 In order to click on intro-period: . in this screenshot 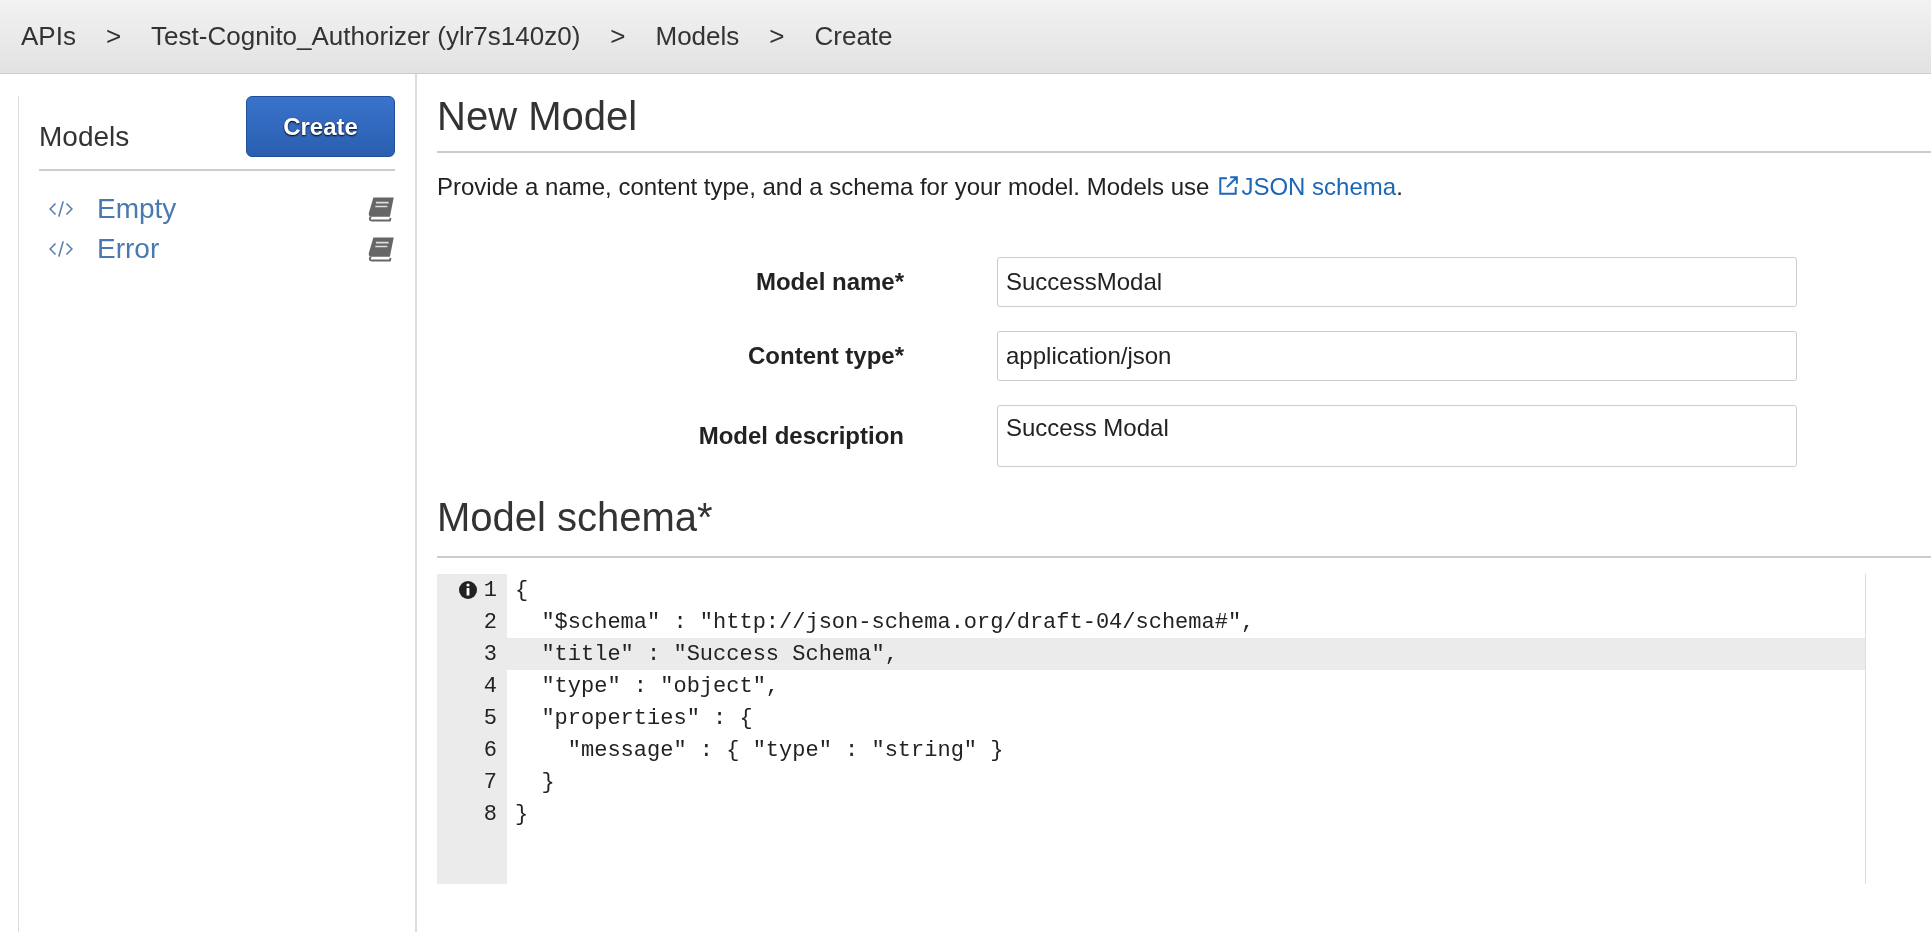, I will do `click(1399, 186)`.